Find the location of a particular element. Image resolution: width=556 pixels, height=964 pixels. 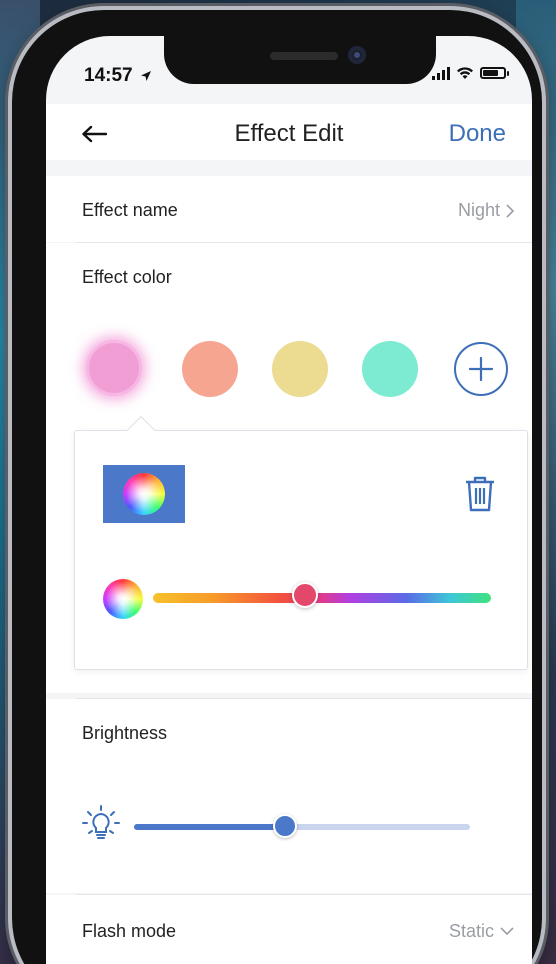

chevron-right-icon is located at coordinates (510, 210).